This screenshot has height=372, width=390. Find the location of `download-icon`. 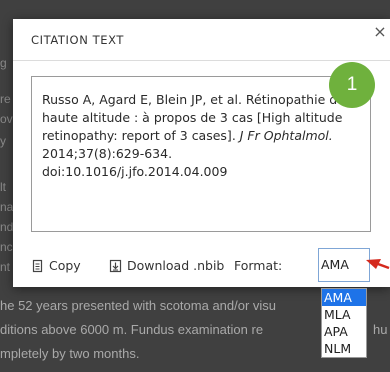

download-icon is located at coordinates (115, 266).